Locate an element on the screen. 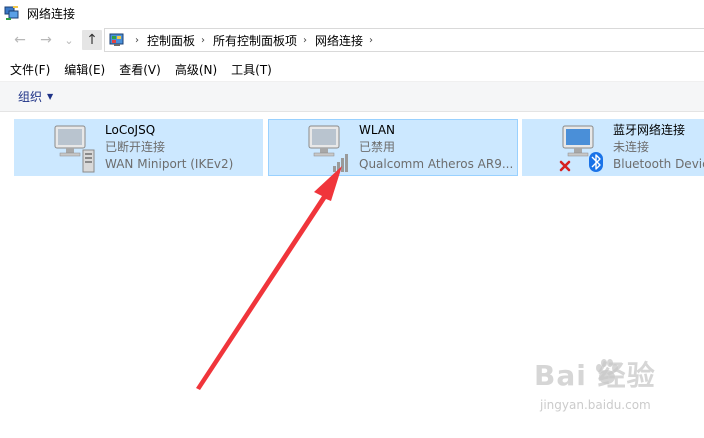 The height and width of the screenshot is (438, 704). navigation-bar: ← → ⌄ ↑ › 控制面板 › 所有控制面板项 › 网络连接 › is located at coordinates (352, 40).